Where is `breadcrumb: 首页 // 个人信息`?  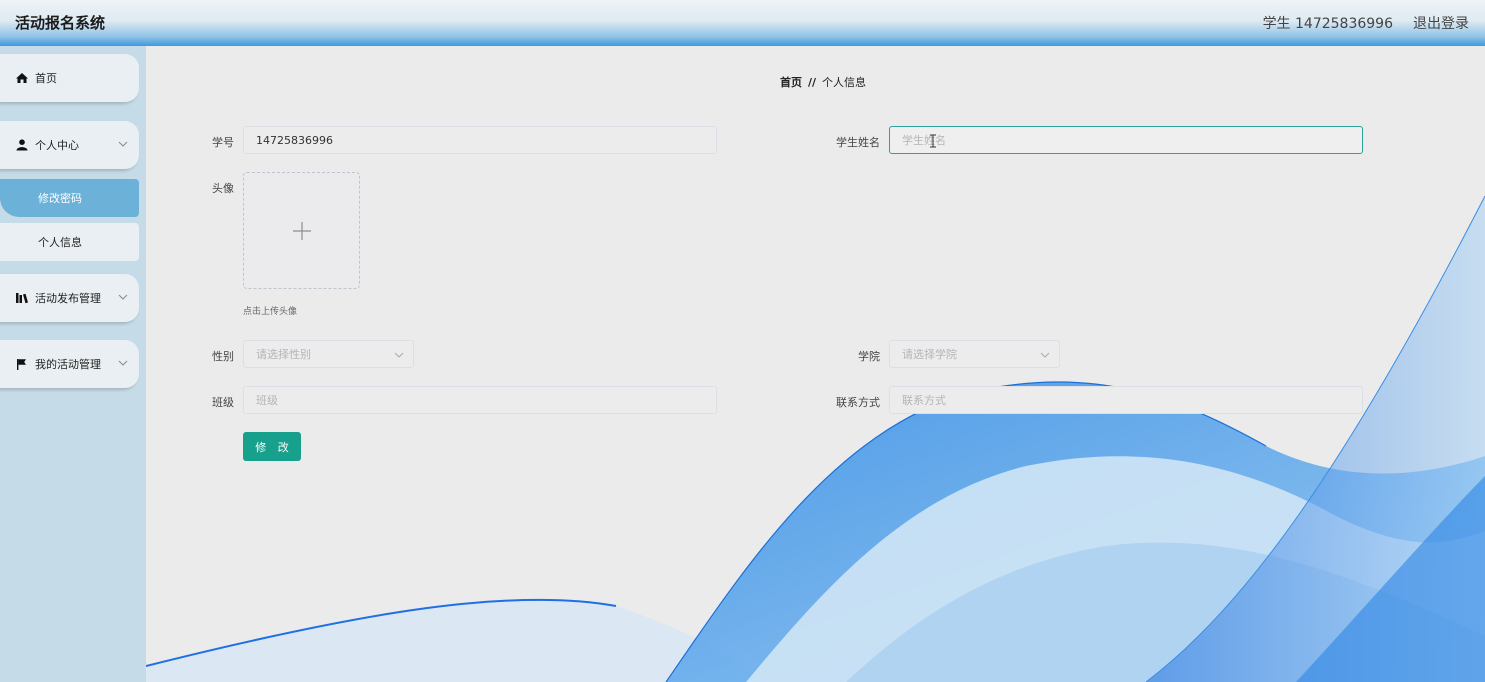
breadcrumb: 首页 // 个人信息 is located at coordinates (823, 82).